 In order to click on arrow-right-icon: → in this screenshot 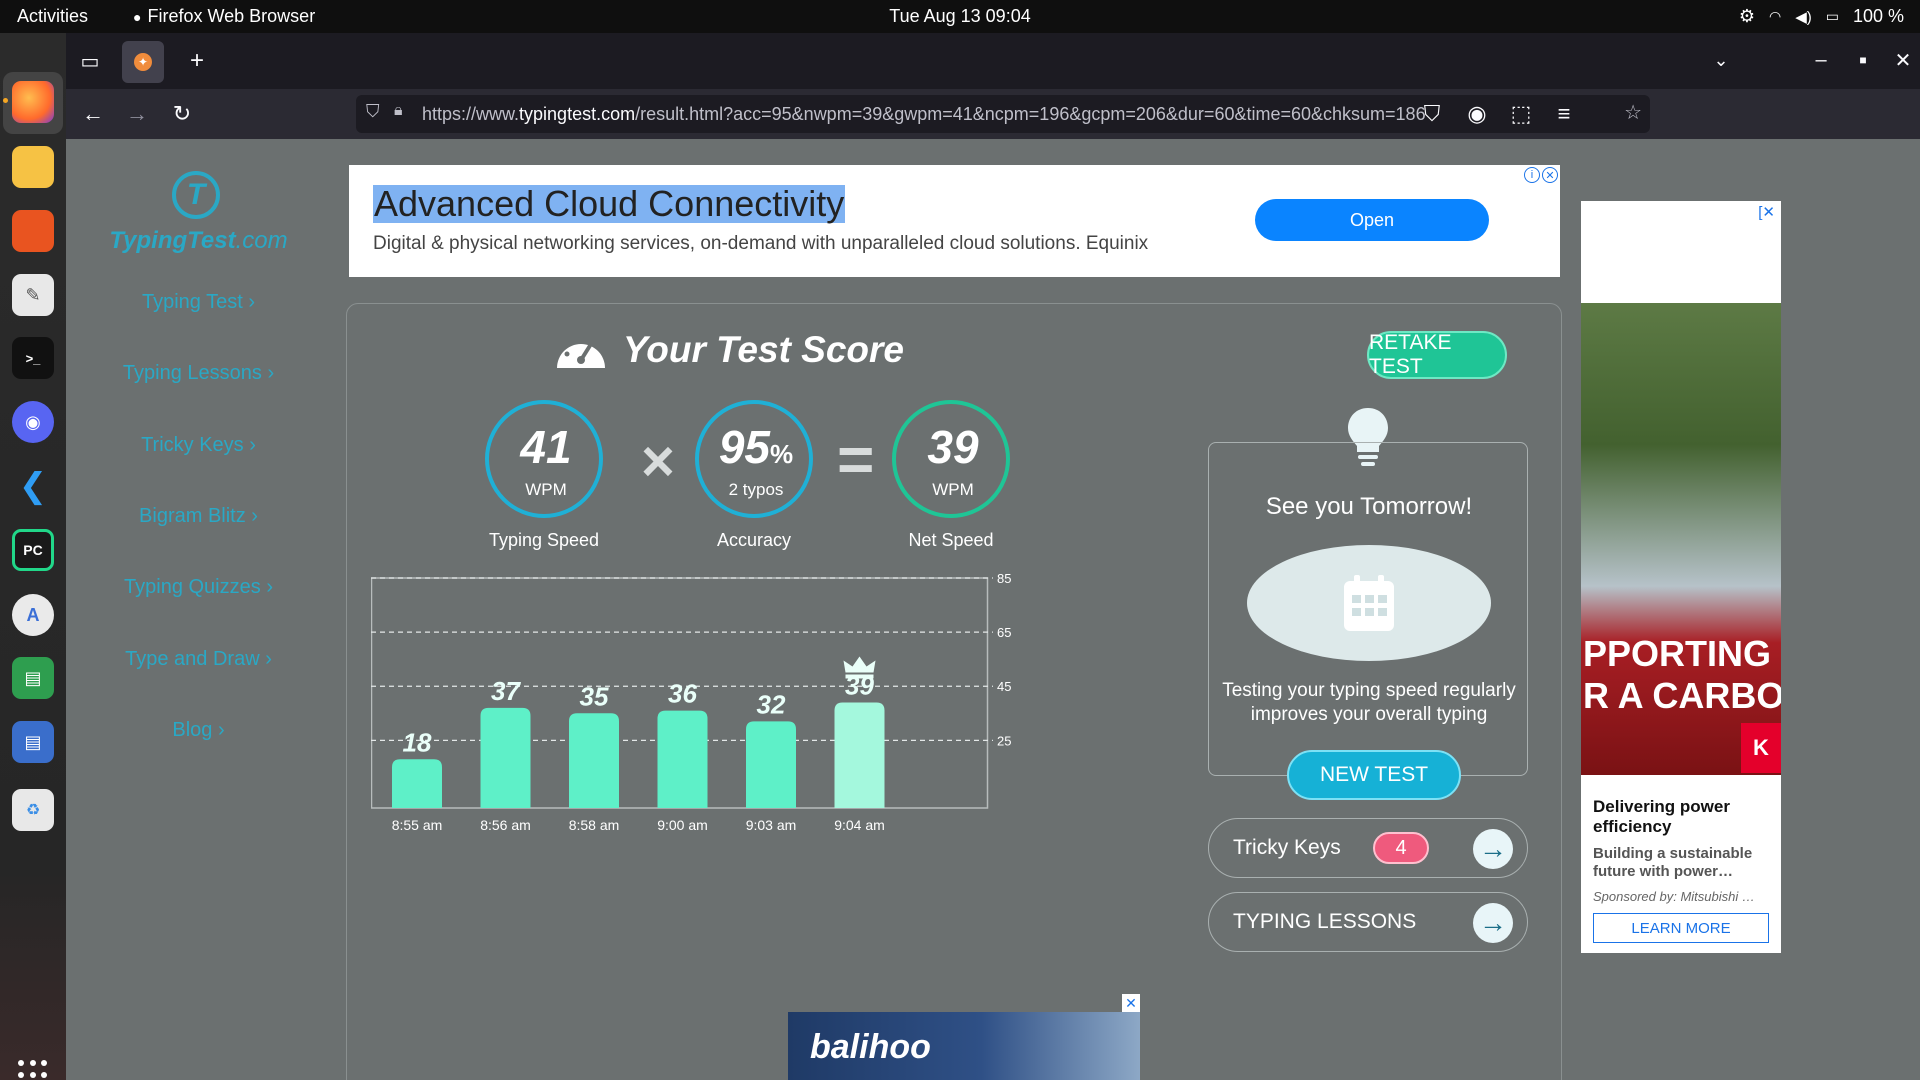, I will do `click(1493, 923)`.